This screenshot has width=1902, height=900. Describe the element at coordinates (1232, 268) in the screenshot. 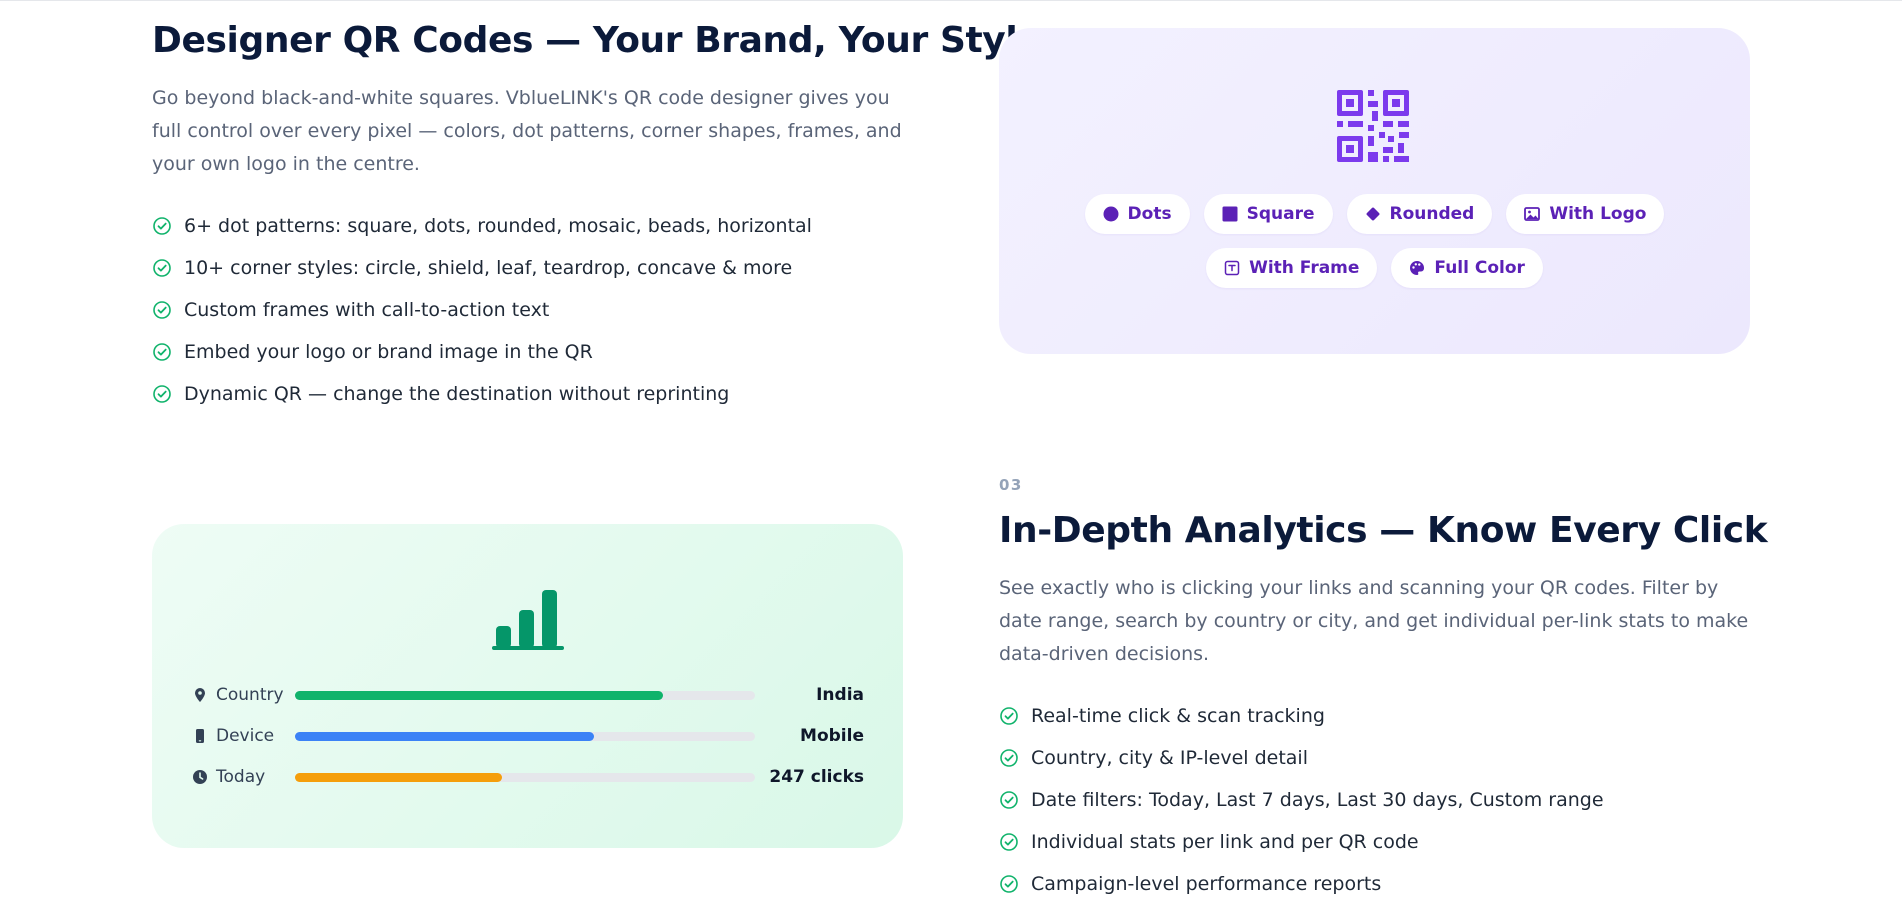

I see `frame-icon` at that location.